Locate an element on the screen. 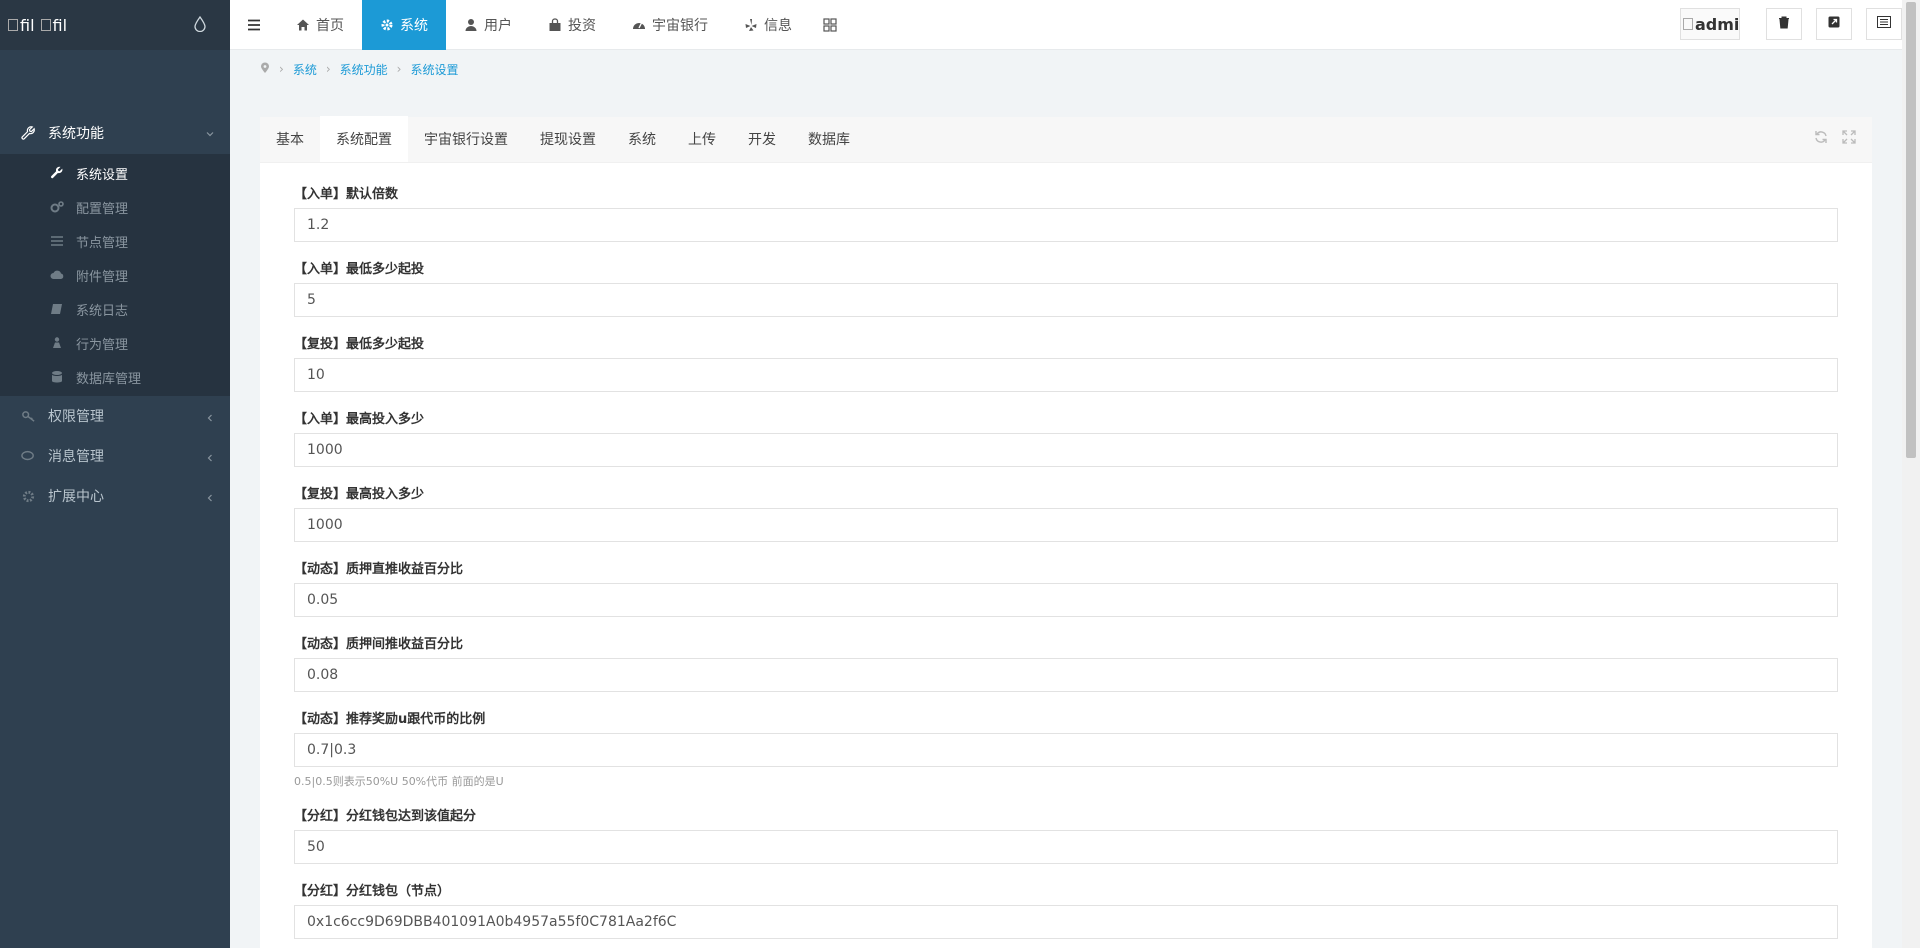 The image size is (1920, 948). breadcrumb-system-functions: 系统功能 is located at coordinates (364, 69).